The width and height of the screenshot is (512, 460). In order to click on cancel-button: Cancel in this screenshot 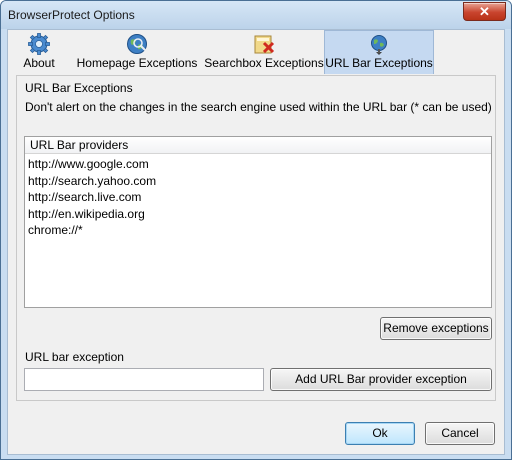, I will do `click(460, 433)`.